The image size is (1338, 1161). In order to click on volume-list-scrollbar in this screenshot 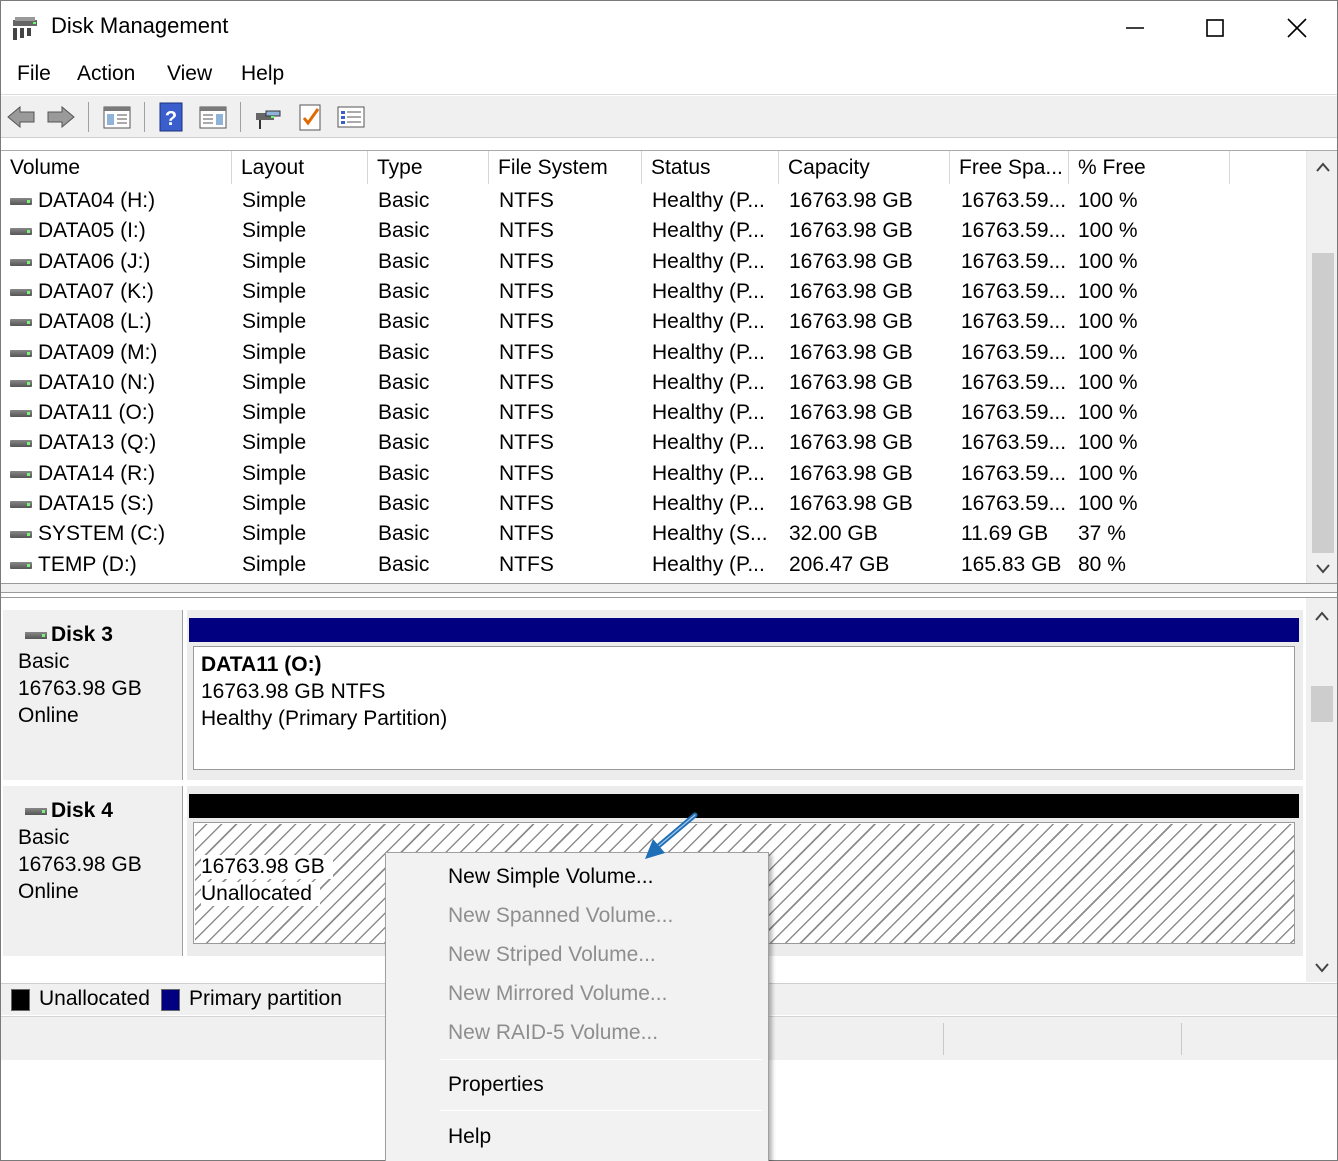, I will do `click(1321, 367)`.